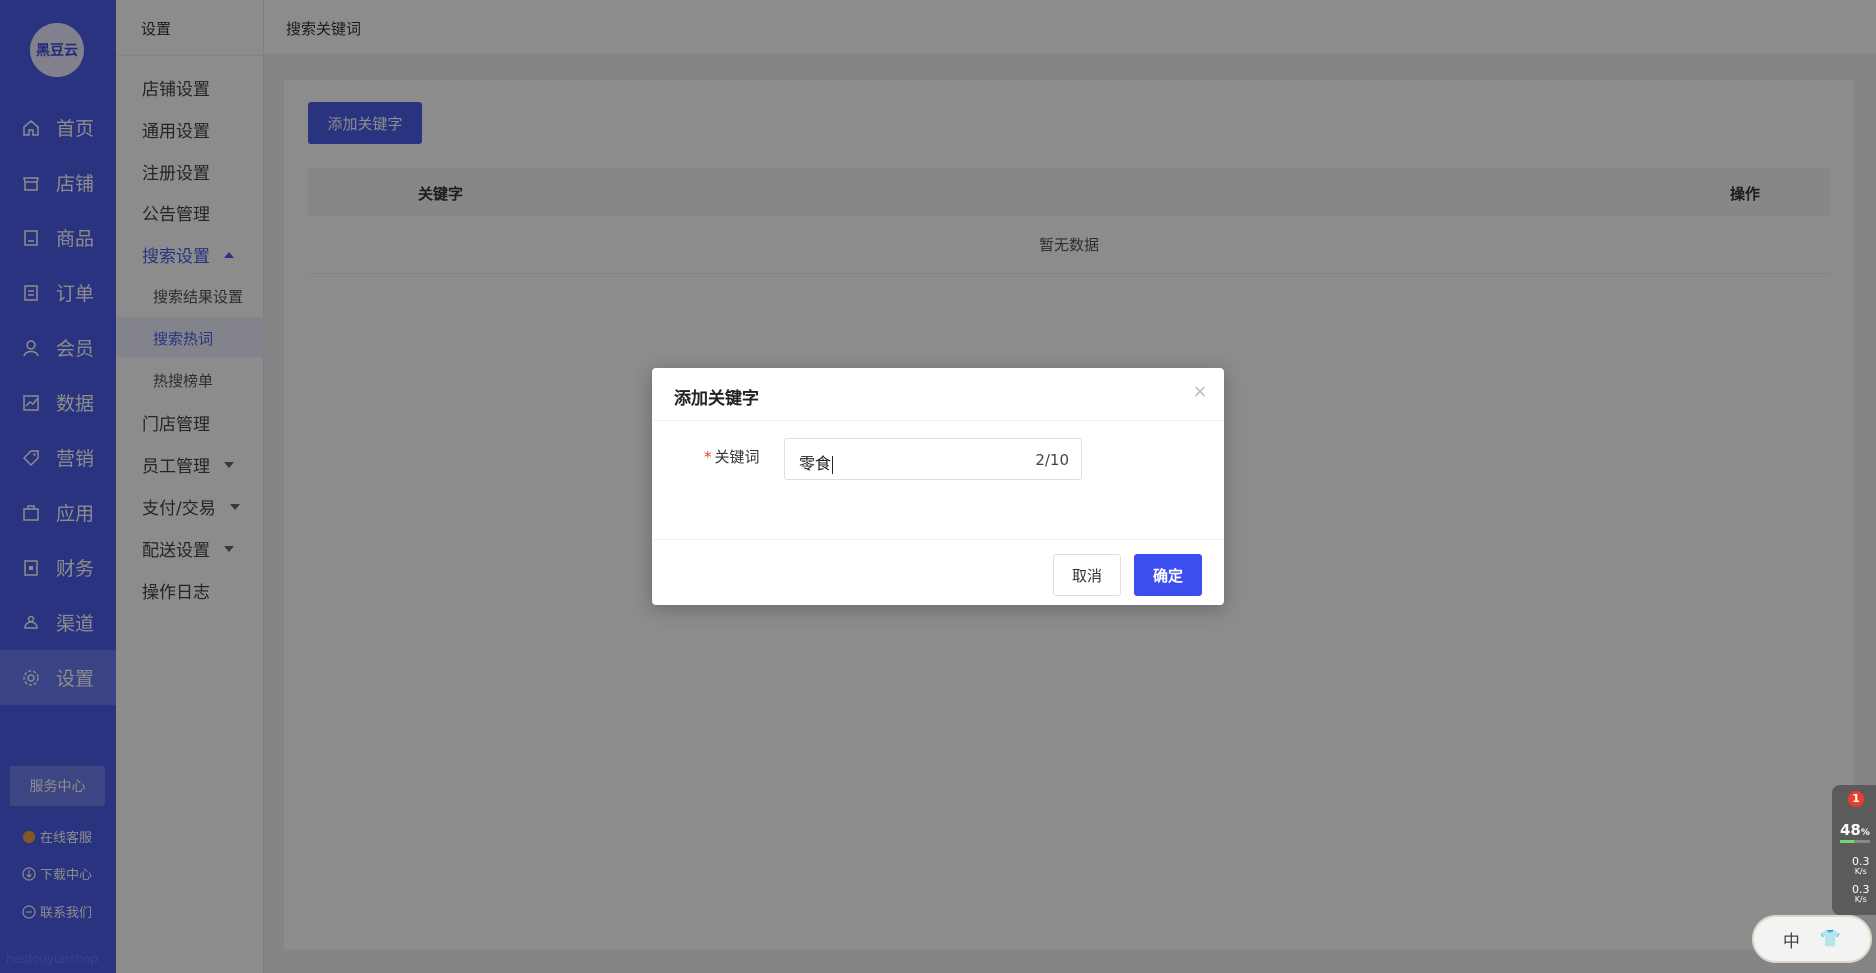 This screenshot has height=973, width=1876. What do you see at coordinates (1791, 939) in the screenshot?
I see `ime-mode: 中` at bounding box center [1791, 939].